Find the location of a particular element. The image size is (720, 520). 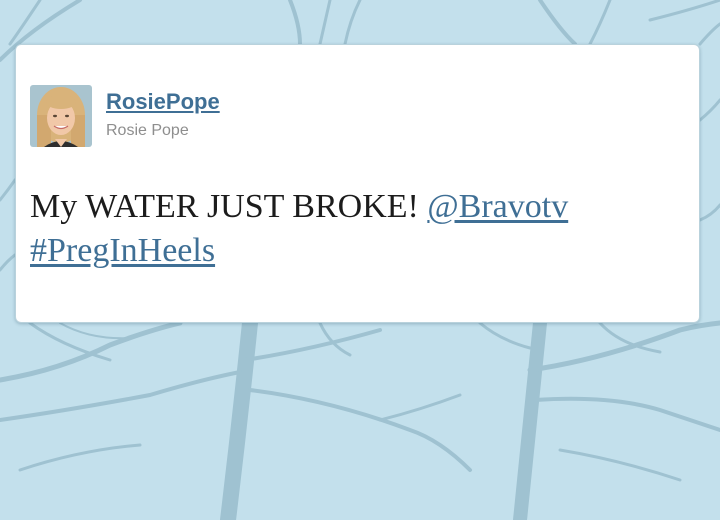

mention-link: @Bravotv is located at coordinates (497, 206).